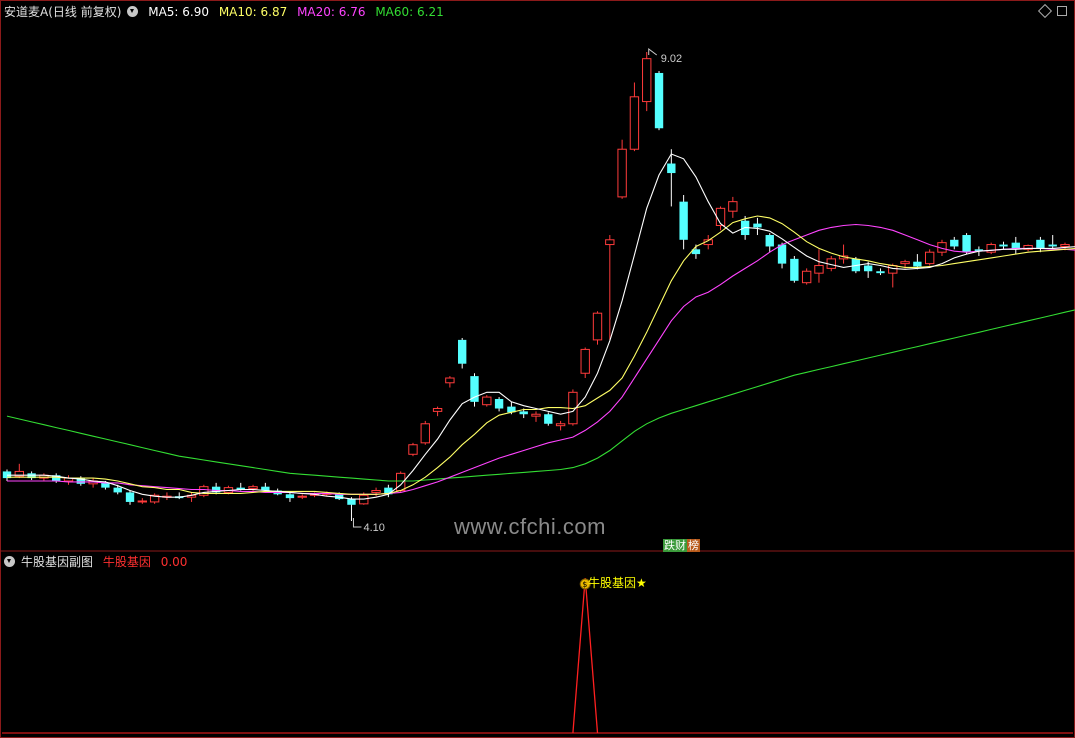  What do you see at coordinates (98, 562) in the screenshot?
I see `sub-panel-header: 牛股基因副图 牛股基因 0.00` at bounding box center [98, 562].